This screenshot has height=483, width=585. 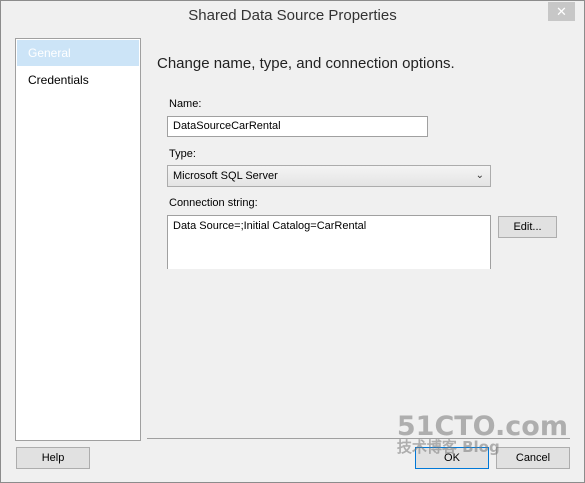 I want to click on close-icon: ✕, so click(x=561, y=11).